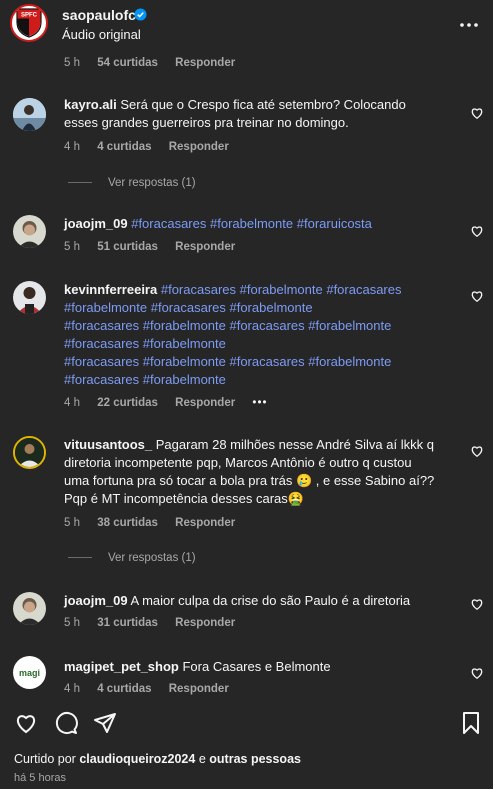 This screenshot has width=493, height=789. I want to click on comment-text: Fora Casares e Belmonte, so click(256, 666).